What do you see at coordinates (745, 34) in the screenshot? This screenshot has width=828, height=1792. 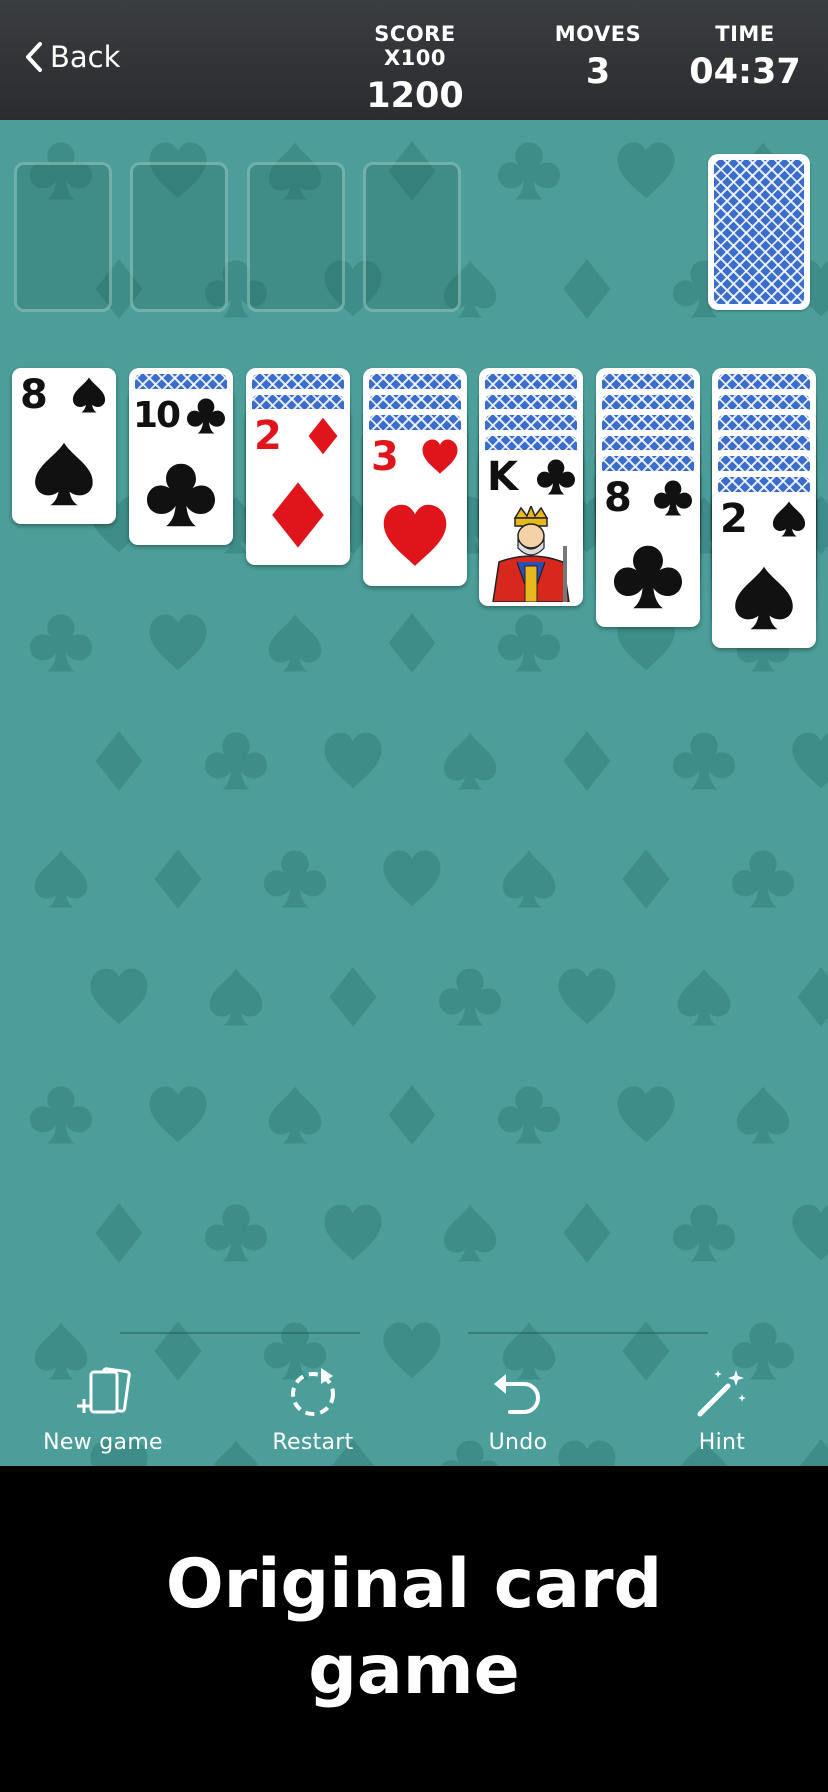 I see `time-label: TIME` at bounding box center [745, 34].